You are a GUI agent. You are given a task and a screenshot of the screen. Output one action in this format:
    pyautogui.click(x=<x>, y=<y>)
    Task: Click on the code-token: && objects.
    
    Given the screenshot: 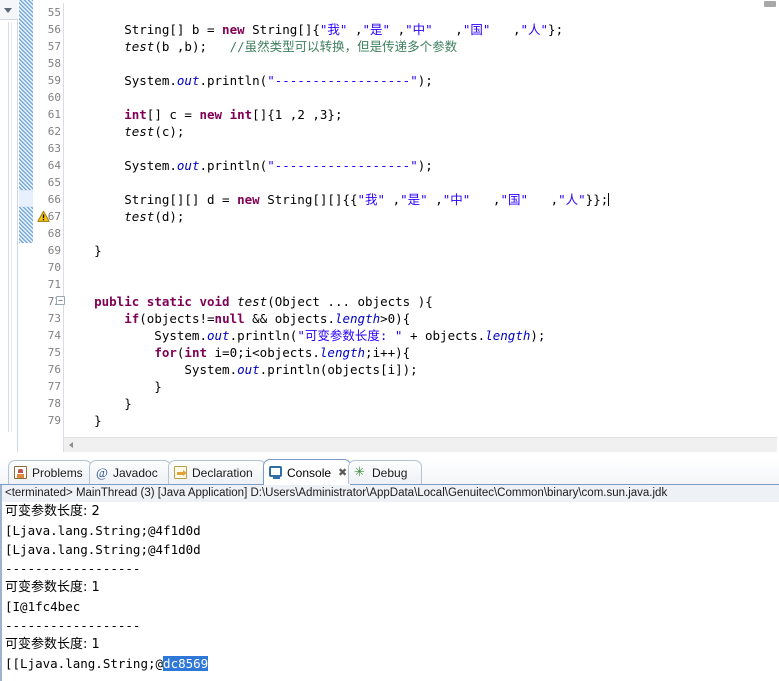 What is the action you would take?
    pyautogui.click(x=289, y=318)
    